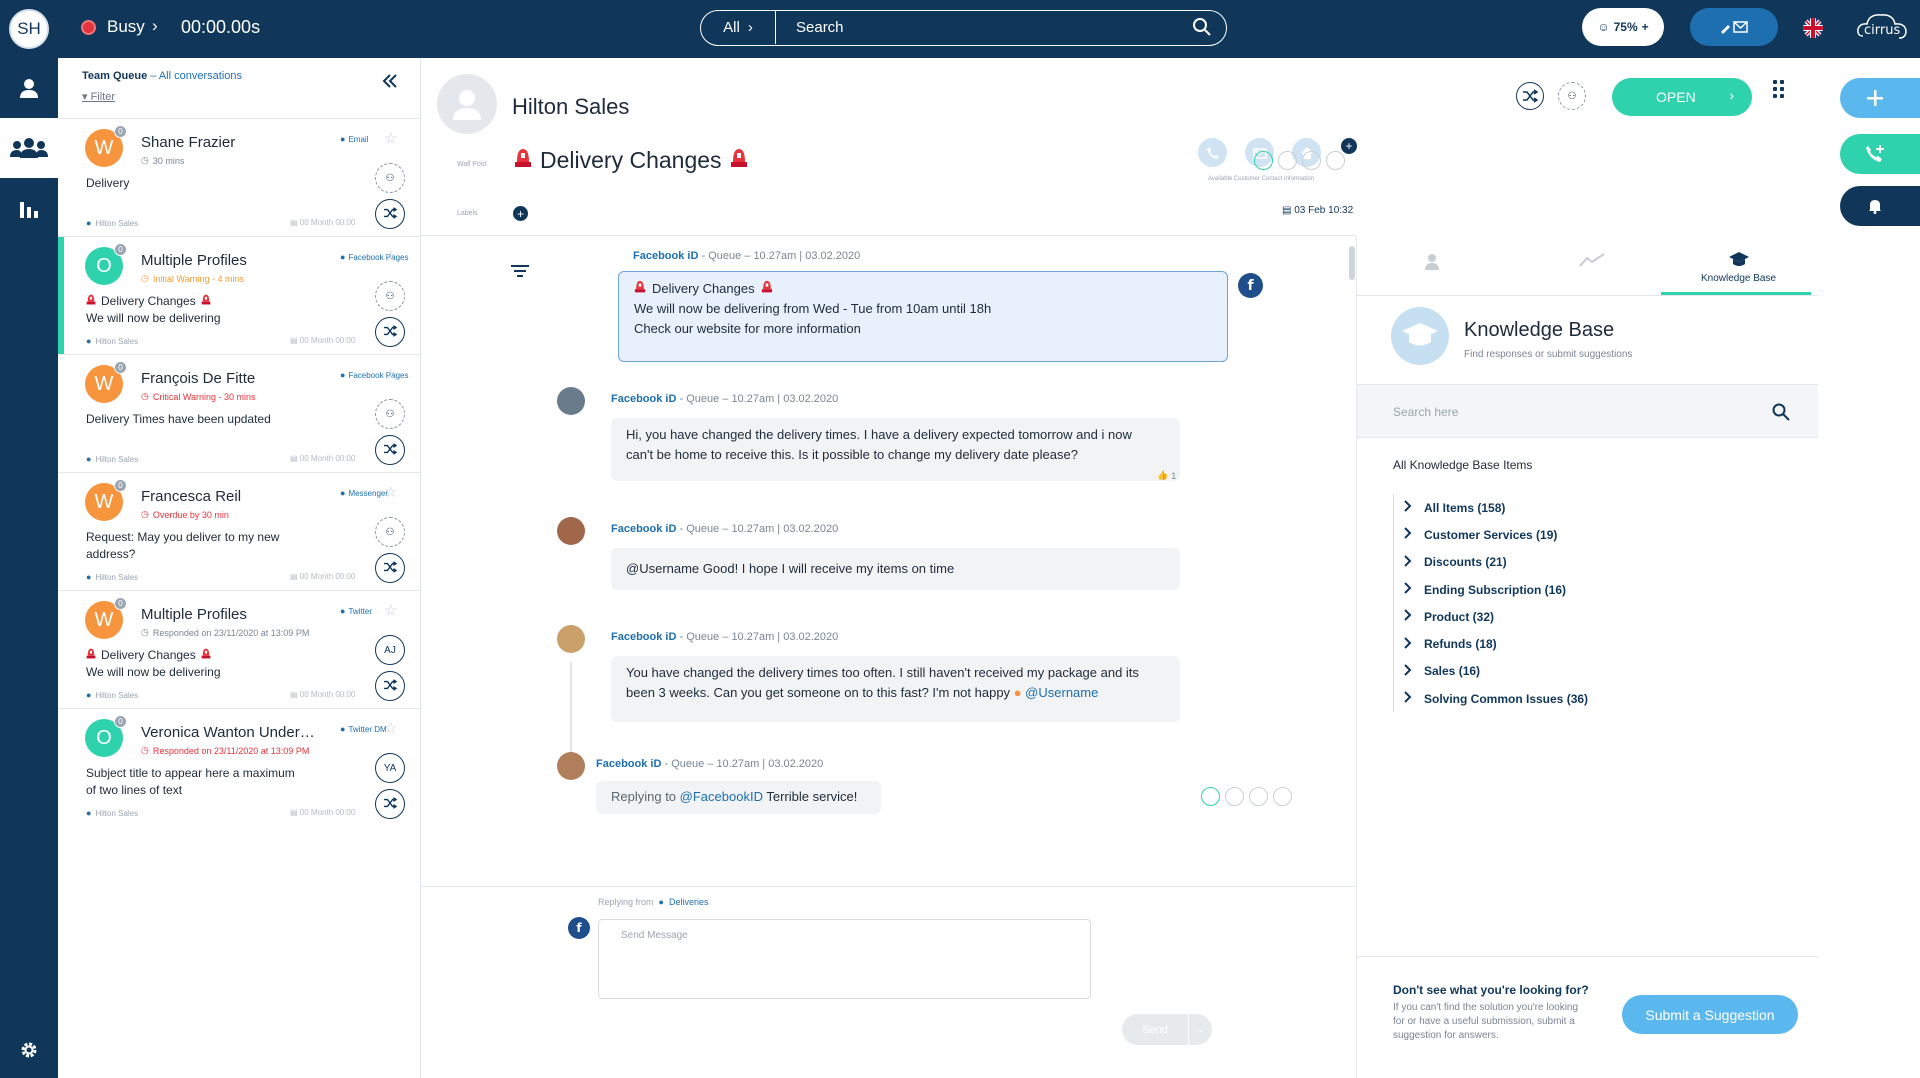 This screenshot has height=1078, width=1920. I want to click on rail-team, so click(29, 148).